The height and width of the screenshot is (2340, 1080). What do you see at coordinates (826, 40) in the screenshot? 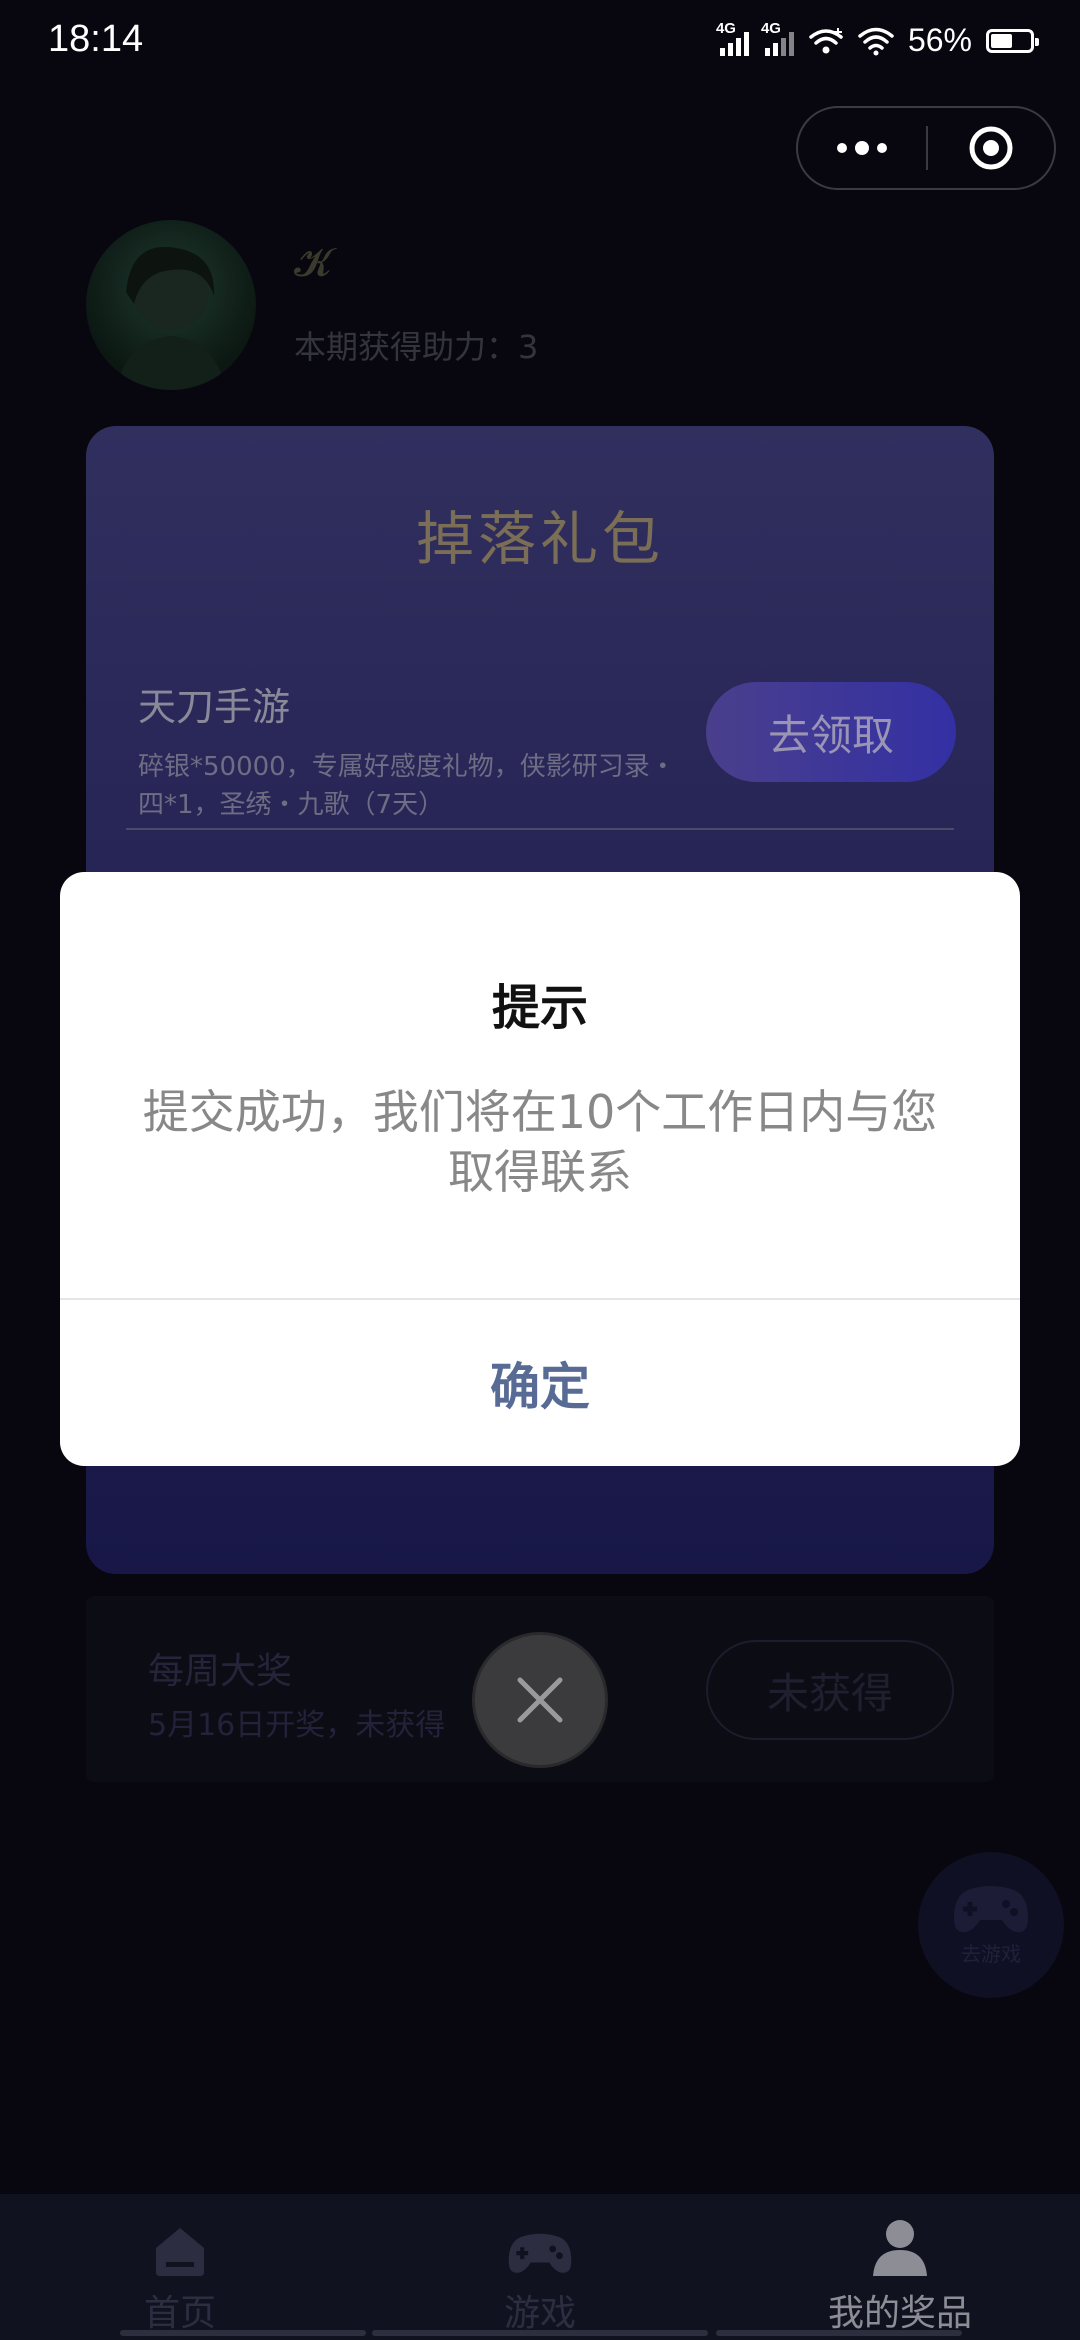
I see `wifi-data-icon` at bounding box center [826, 40].